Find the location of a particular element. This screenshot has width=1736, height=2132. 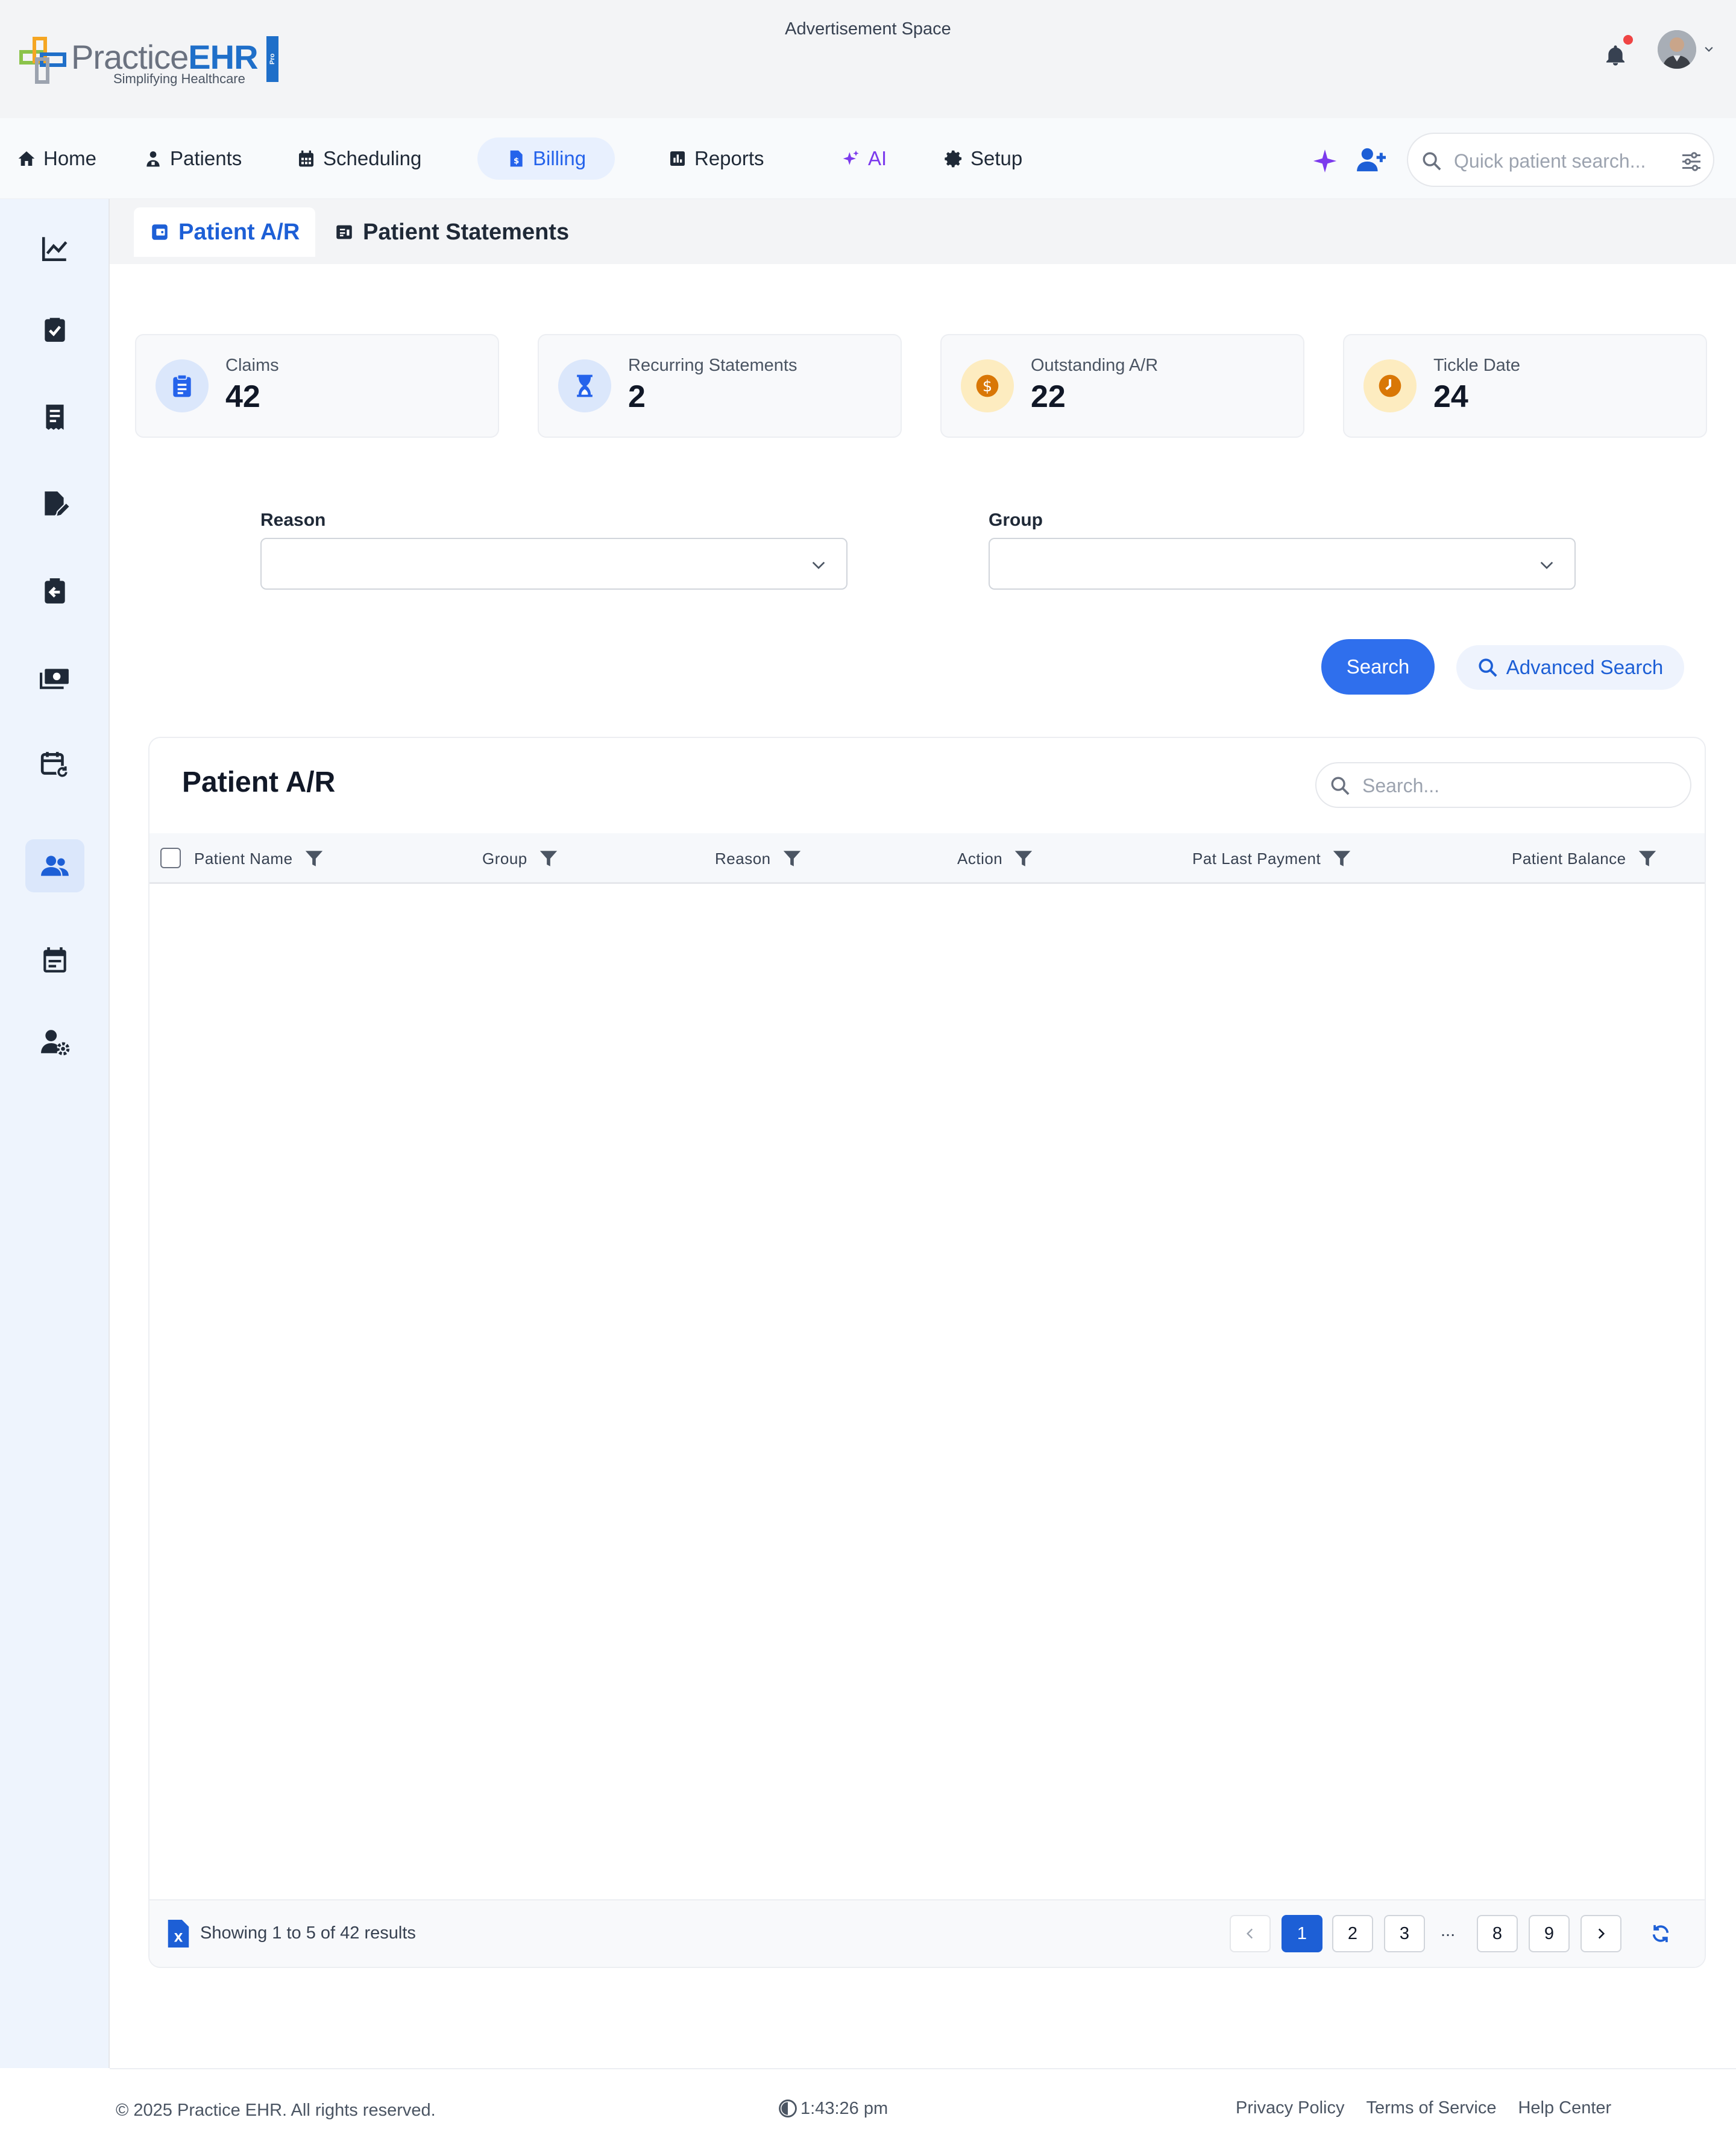

tab-patient-ar-label: Patient A/R is located at coordinates (239, 232).